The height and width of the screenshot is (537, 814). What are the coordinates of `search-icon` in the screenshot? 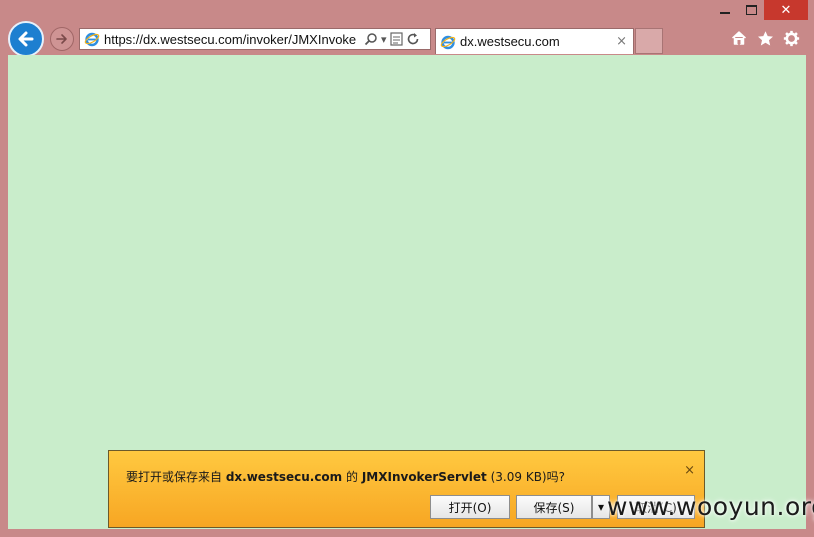 It's located at (371, 39).